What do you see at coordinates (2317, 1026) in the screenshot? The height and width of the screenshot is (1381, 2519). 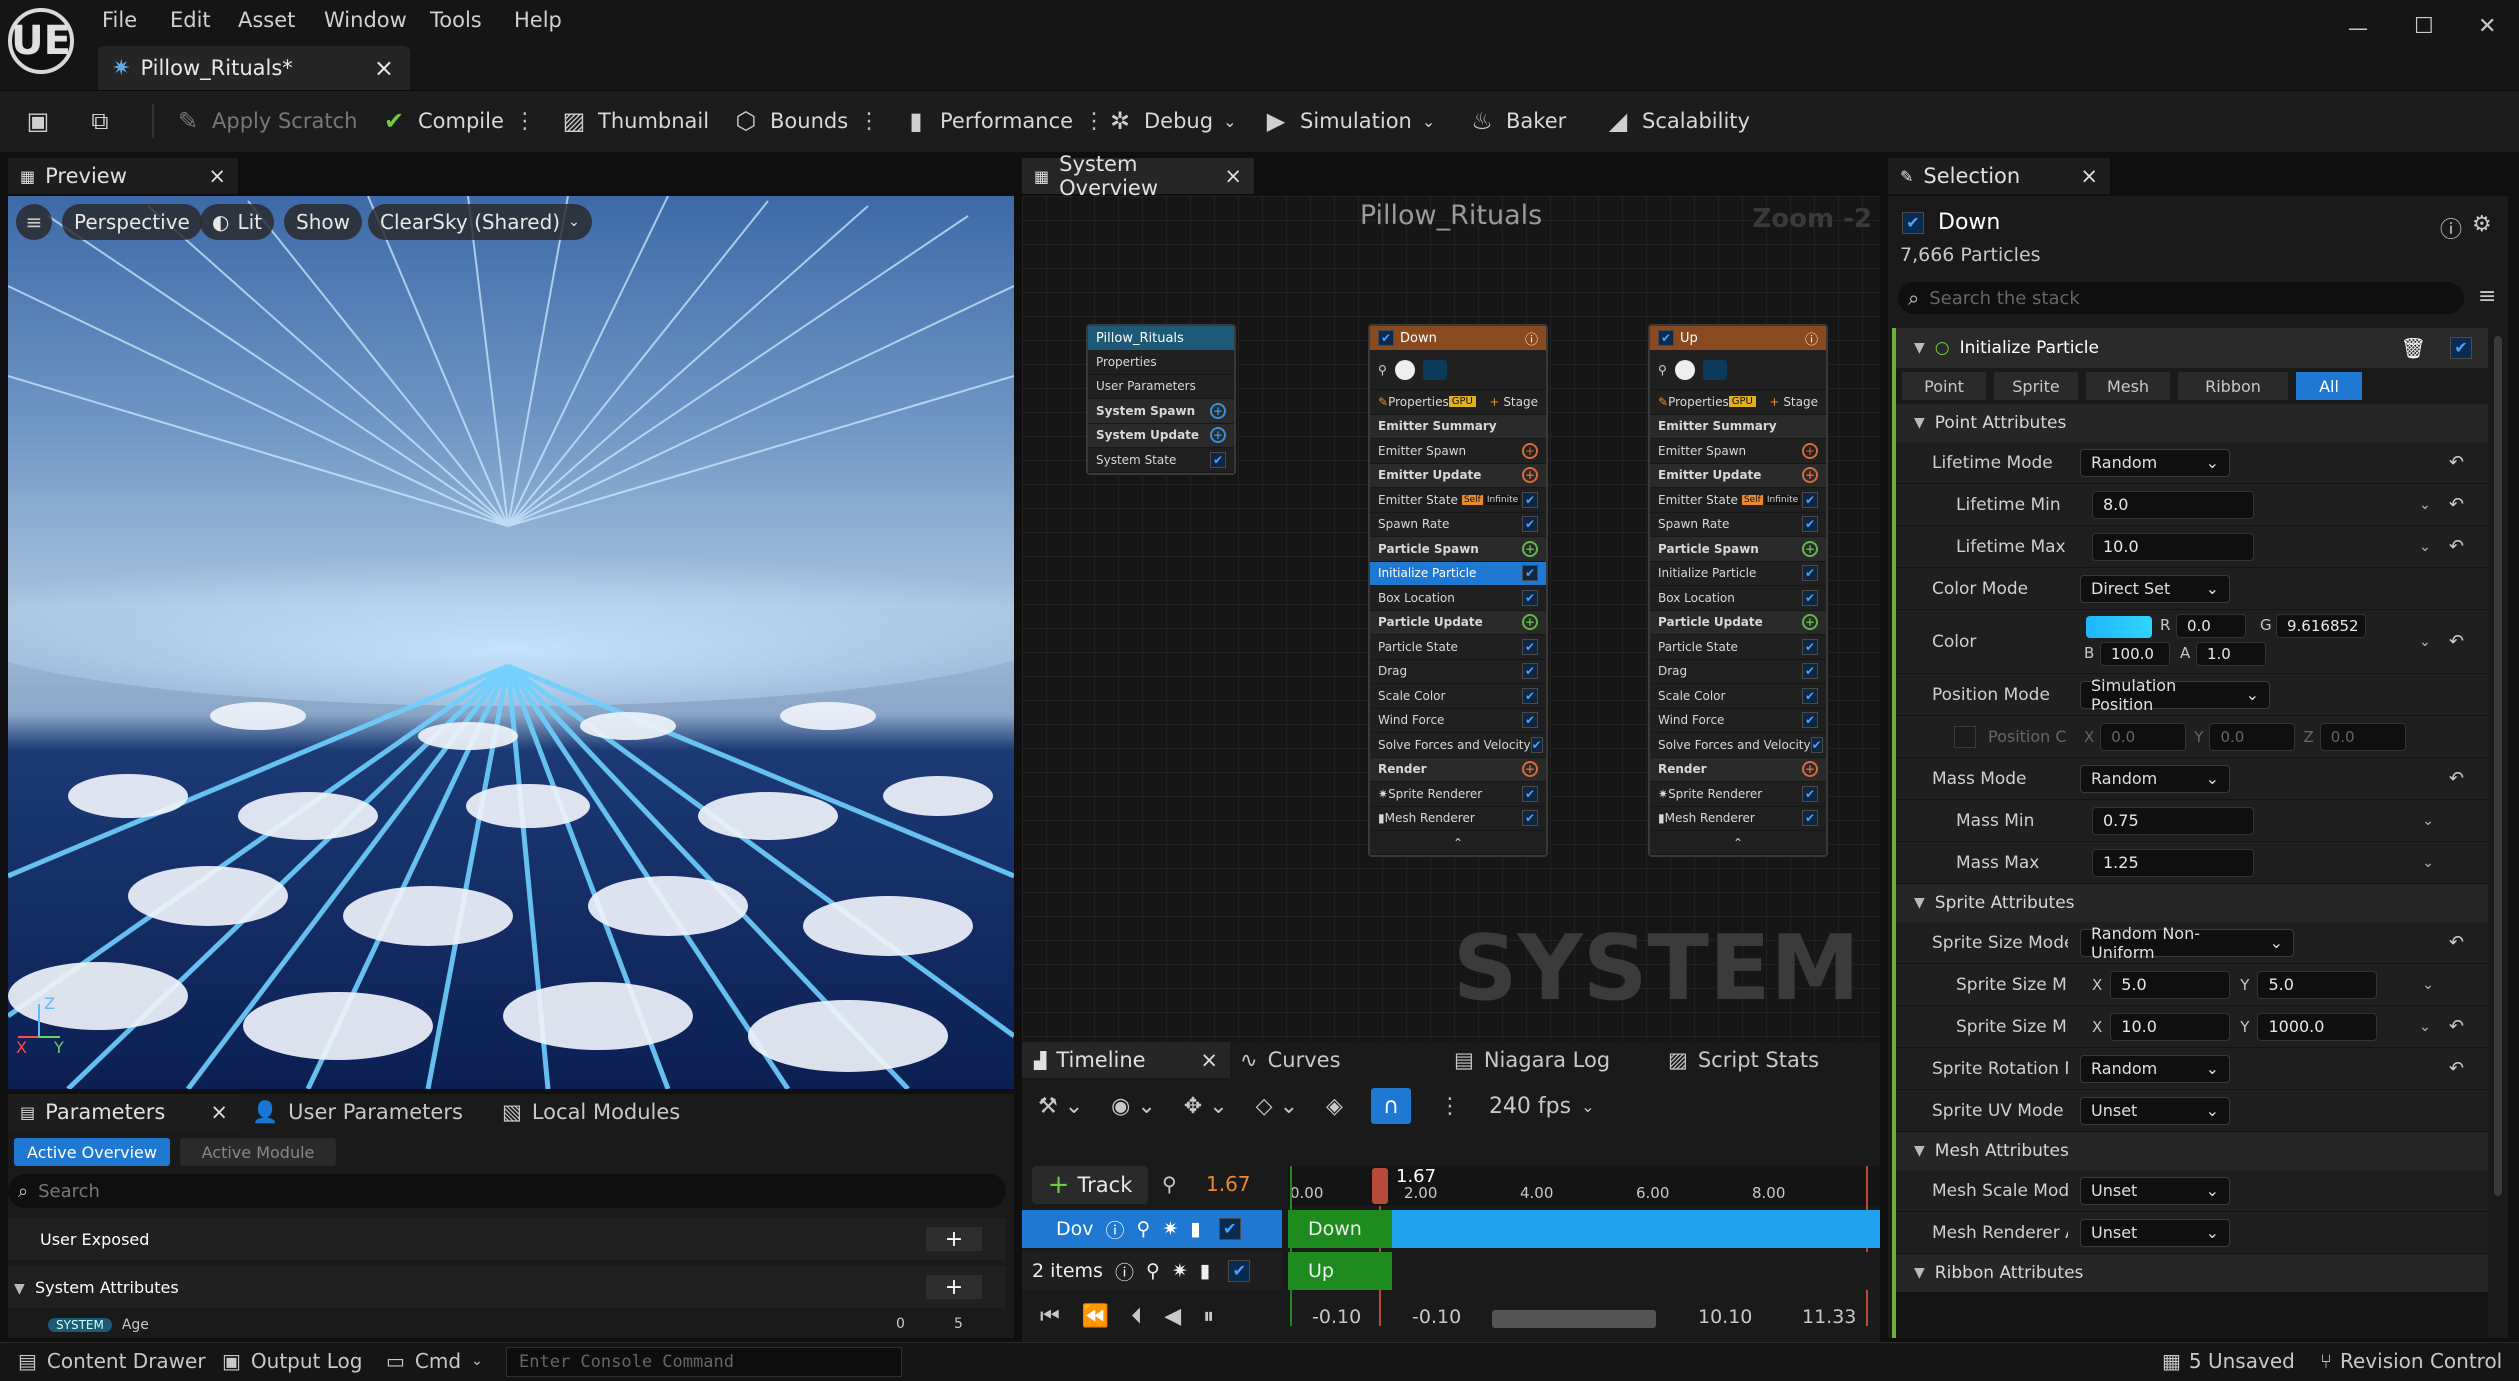 I see `sprite-size-max-y-input: 1000.0` at bounding box center [2317, 1026].